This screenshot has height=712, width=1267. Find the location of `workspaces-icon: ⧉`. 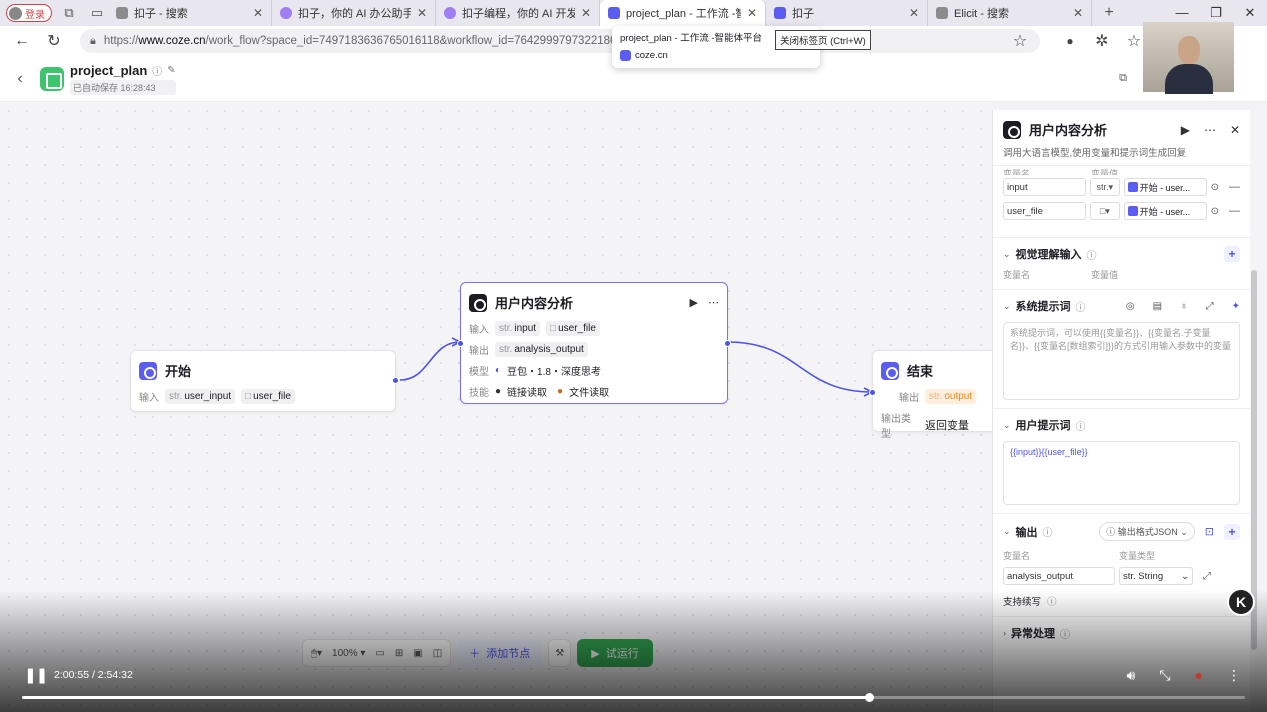

workspaces-icon: ⧉ is located at coordinates (69, 13).